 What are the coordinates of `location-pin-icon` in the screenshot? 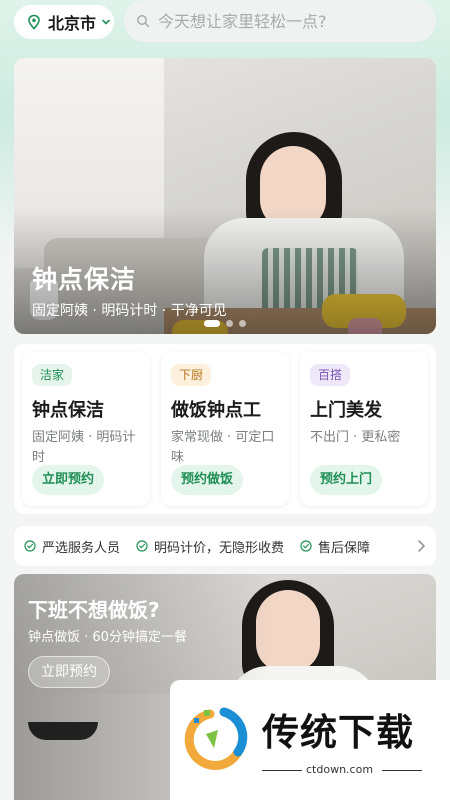 It's located at (34, 22).